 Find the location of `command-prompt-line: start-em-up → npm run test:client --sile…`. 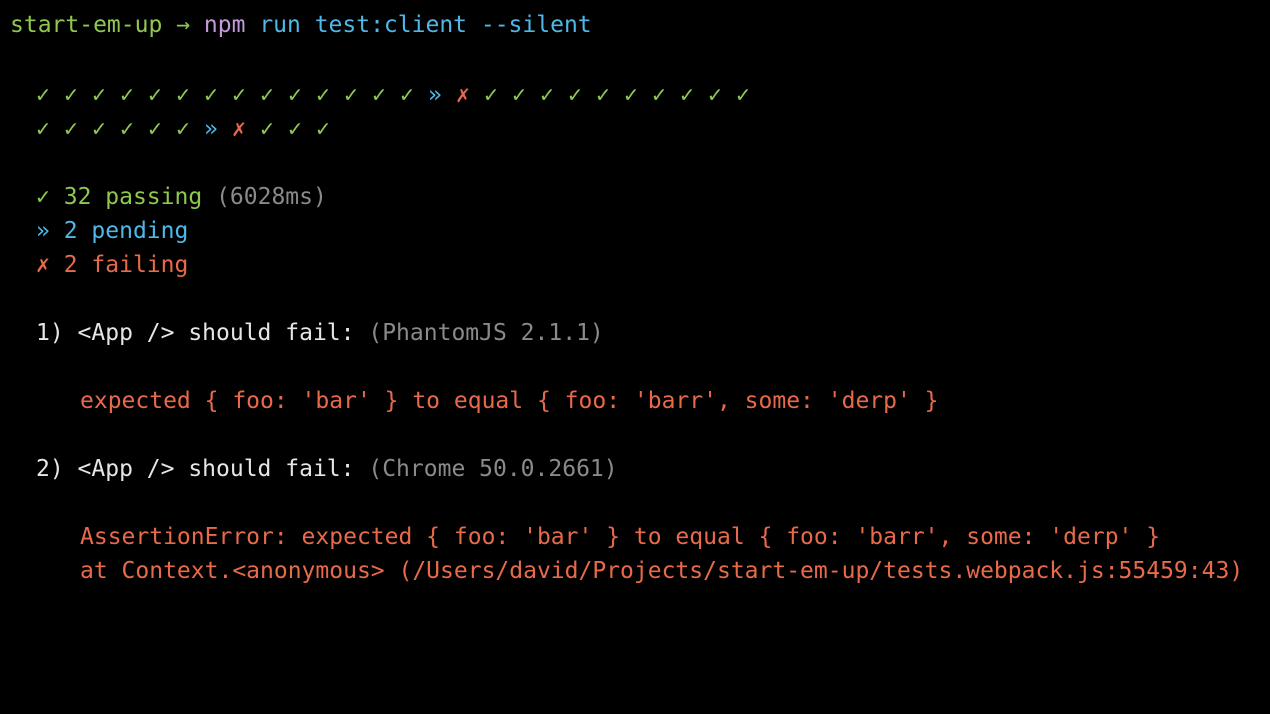

command-prompt-line: start-em-up → npm run test:client --sile… is located at coordinates (301, 25).